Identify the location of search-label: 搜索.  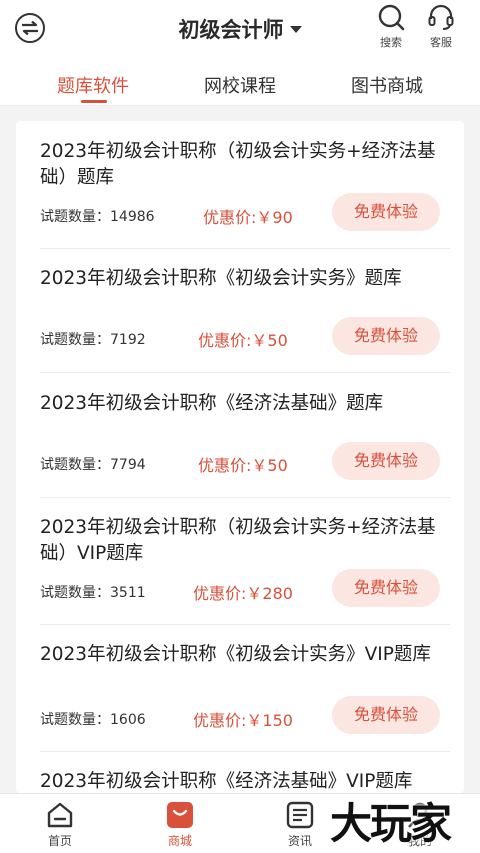
(391, 42).